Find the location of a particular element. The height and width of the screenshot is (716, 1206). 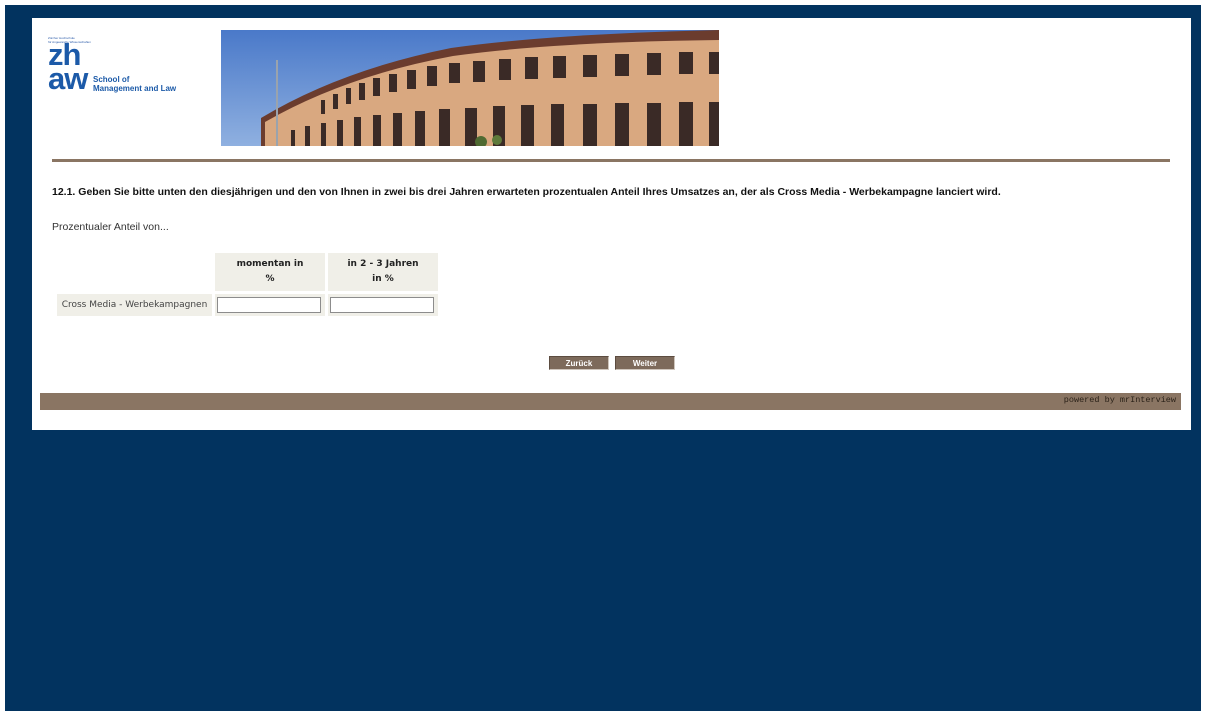

grid-header-future: in 2 - 3 Jahren in % is located at coordinates (383, 272).